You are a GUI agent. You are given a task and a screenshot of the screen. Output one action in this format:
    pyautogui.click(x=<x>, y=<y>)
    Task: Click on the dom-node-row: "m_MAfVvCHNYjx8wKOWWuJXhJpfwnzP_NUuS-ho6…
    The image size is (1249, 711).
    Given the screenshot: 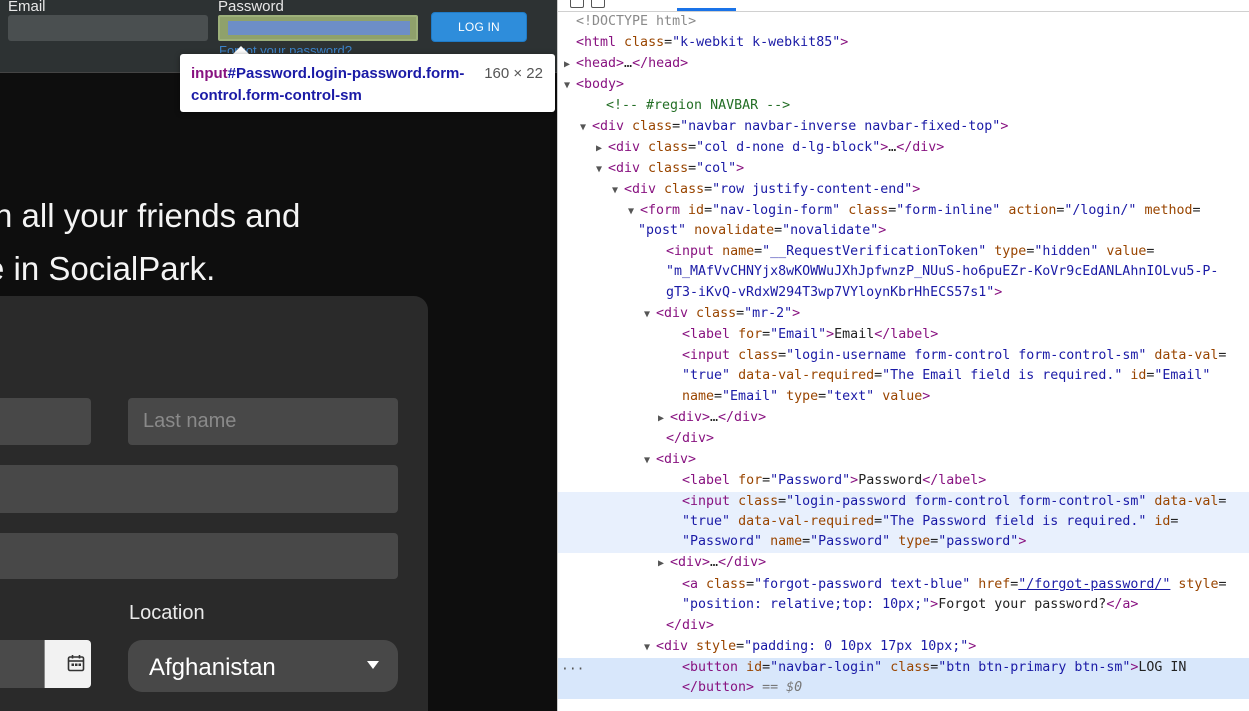 What is the action you would take?
    pyautogui.click(x=903, y=272)
    